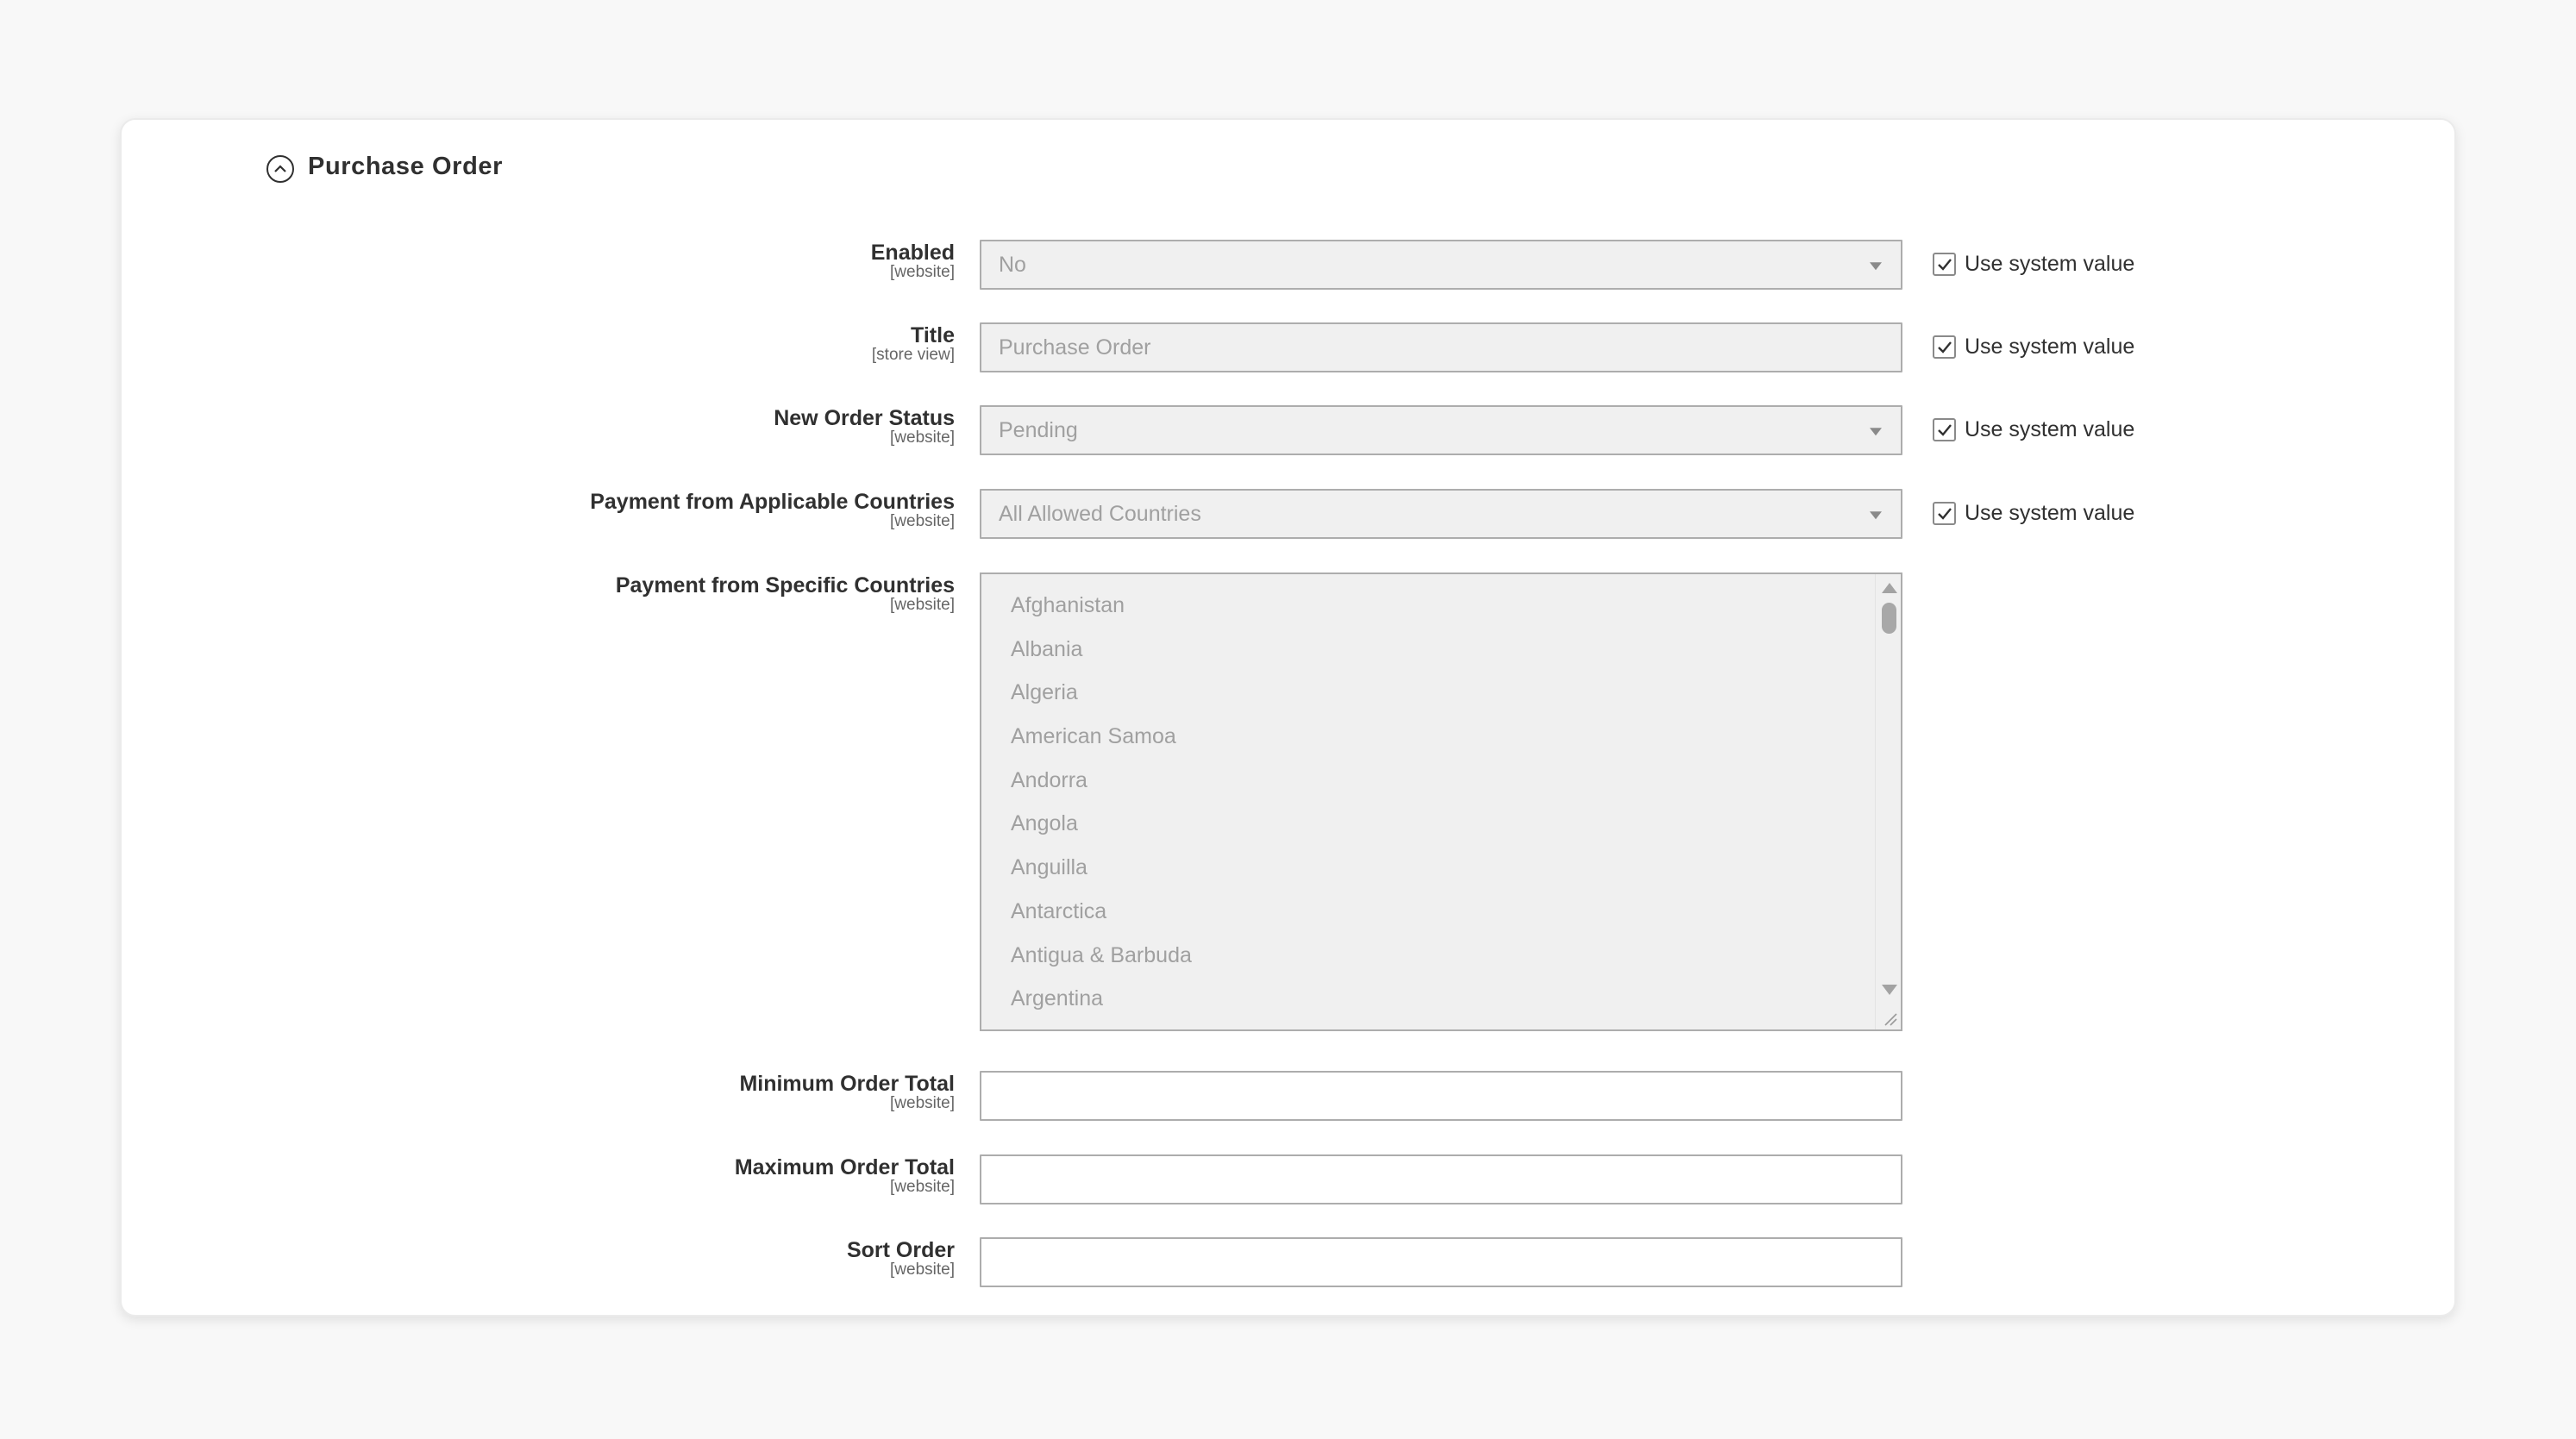  I want to click on sort-order-input, so click(1441, 1262).